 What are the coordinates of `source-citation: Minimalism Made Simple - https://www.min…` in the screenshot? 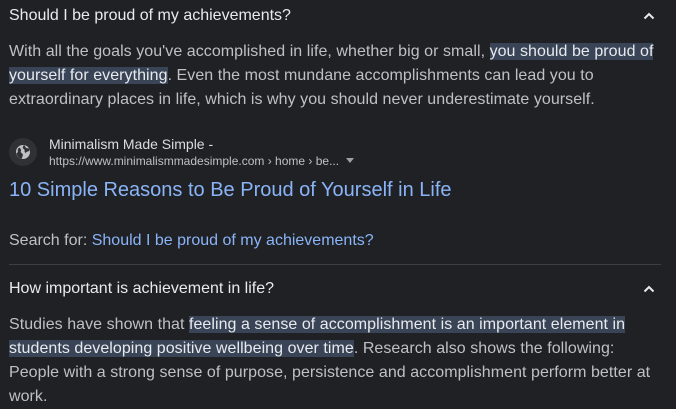 It's located at (259, 152).